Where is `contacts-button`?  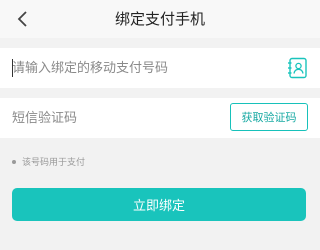 contacts-button is located at coordinates (298, 68).